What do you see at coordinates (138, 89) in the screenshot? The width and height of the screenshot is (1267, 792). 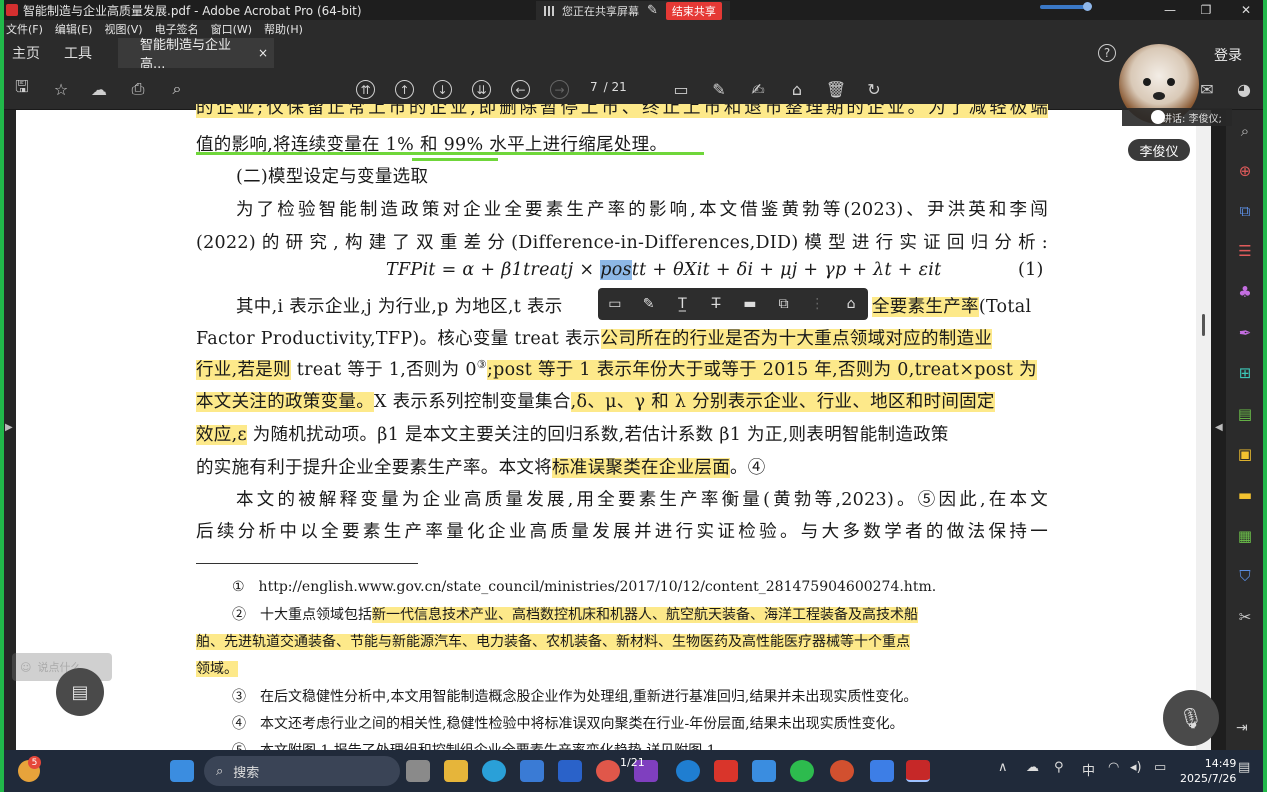 I see `print-icon: ⎙` at bounding box center [138, 89].